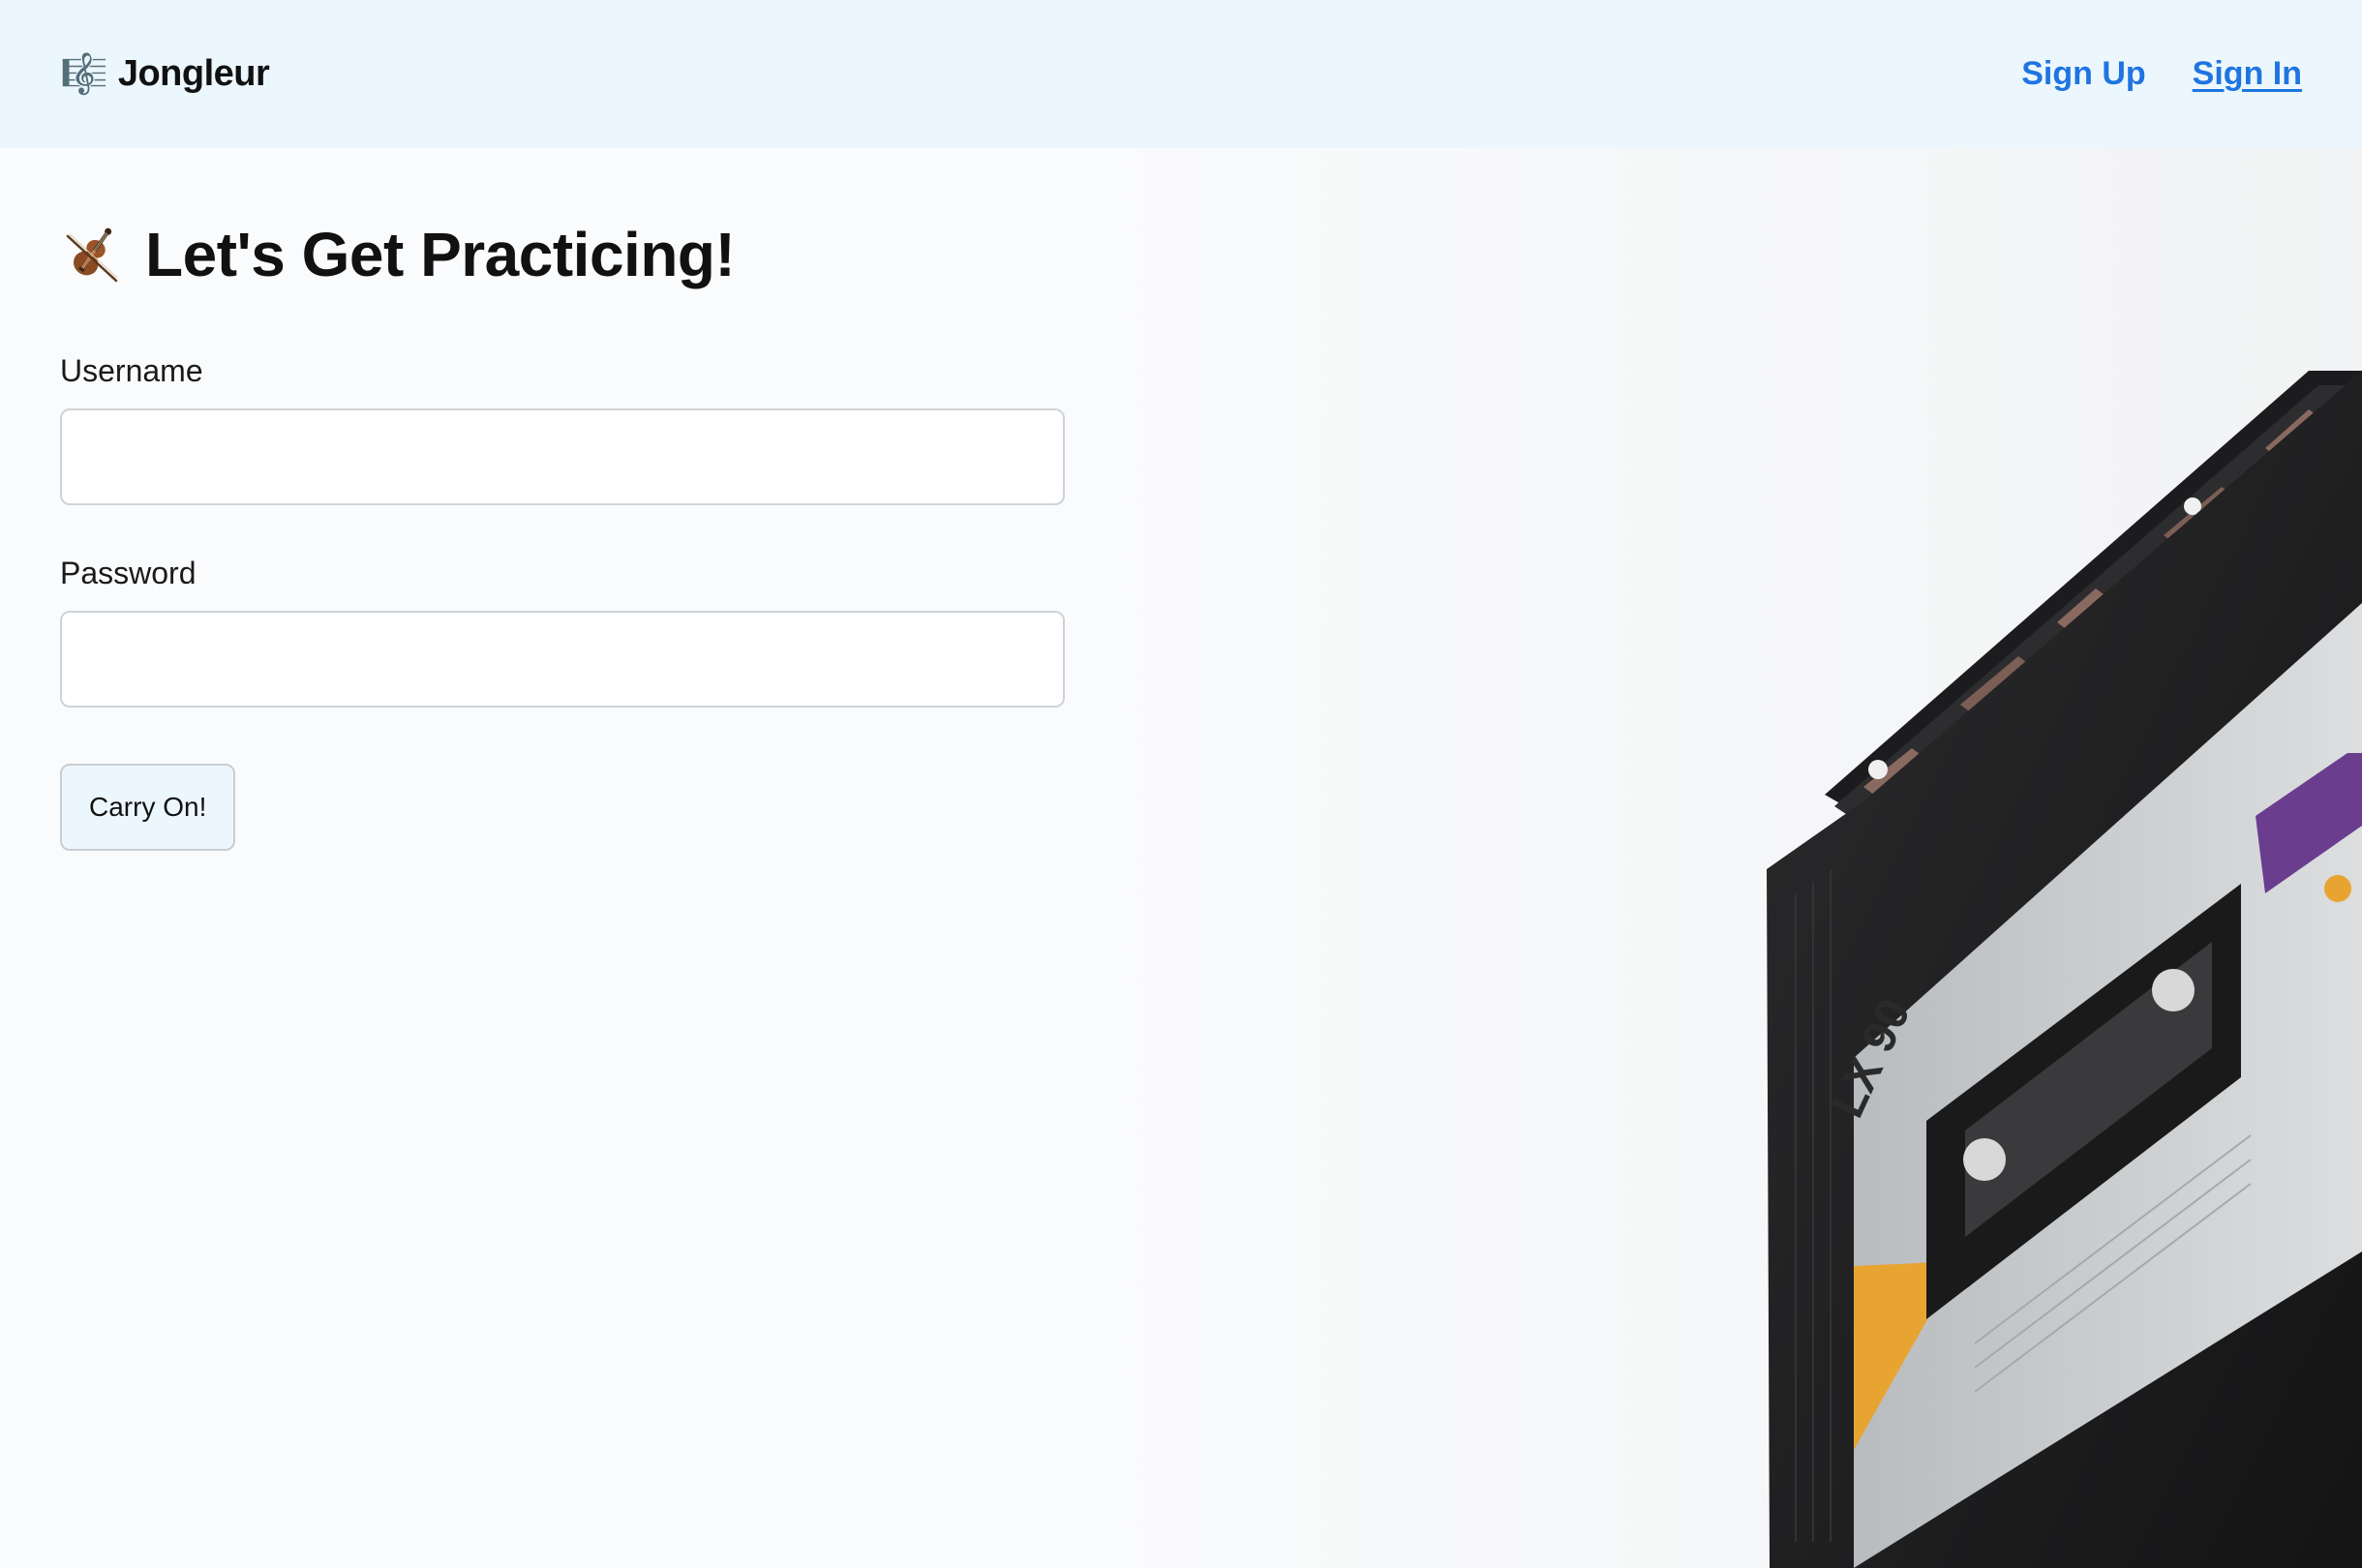  I want to click on brand: 🎼 Jongleur, so click(165, 74).